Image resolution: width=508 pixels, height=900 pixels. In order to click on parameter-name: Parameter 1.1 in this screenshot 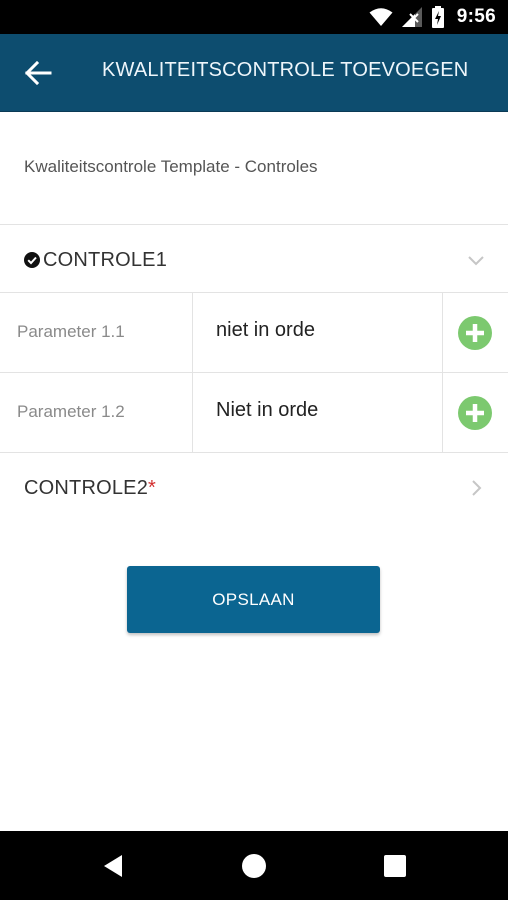, I will do `click(71, 331)`.